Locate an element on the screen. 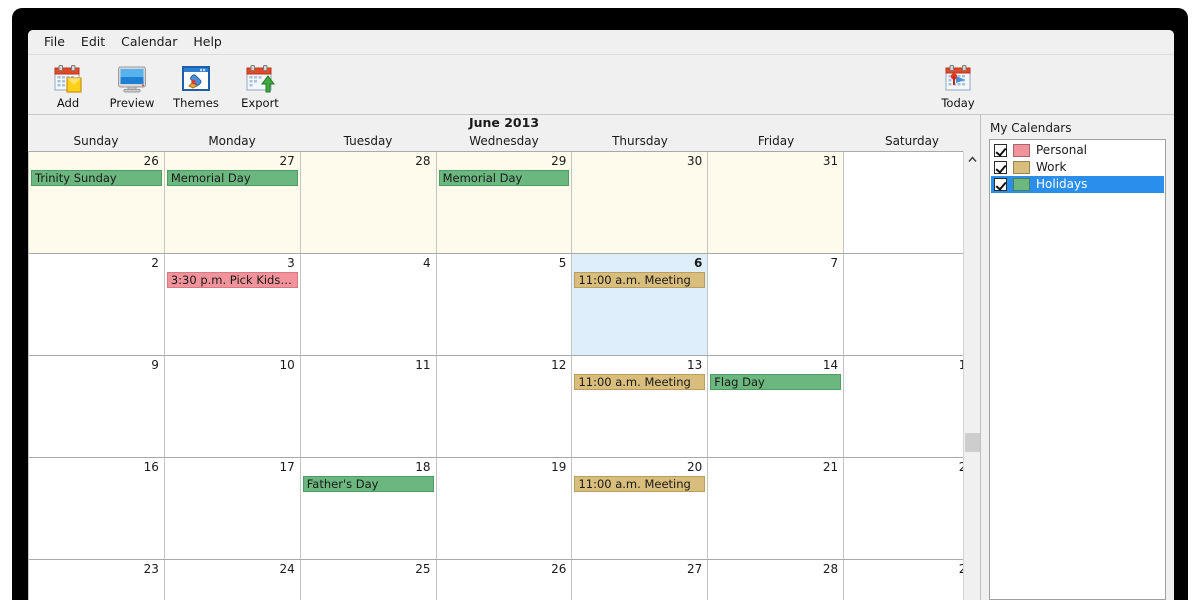  themes-button-label: Themes is located at coordinates (196, 103).